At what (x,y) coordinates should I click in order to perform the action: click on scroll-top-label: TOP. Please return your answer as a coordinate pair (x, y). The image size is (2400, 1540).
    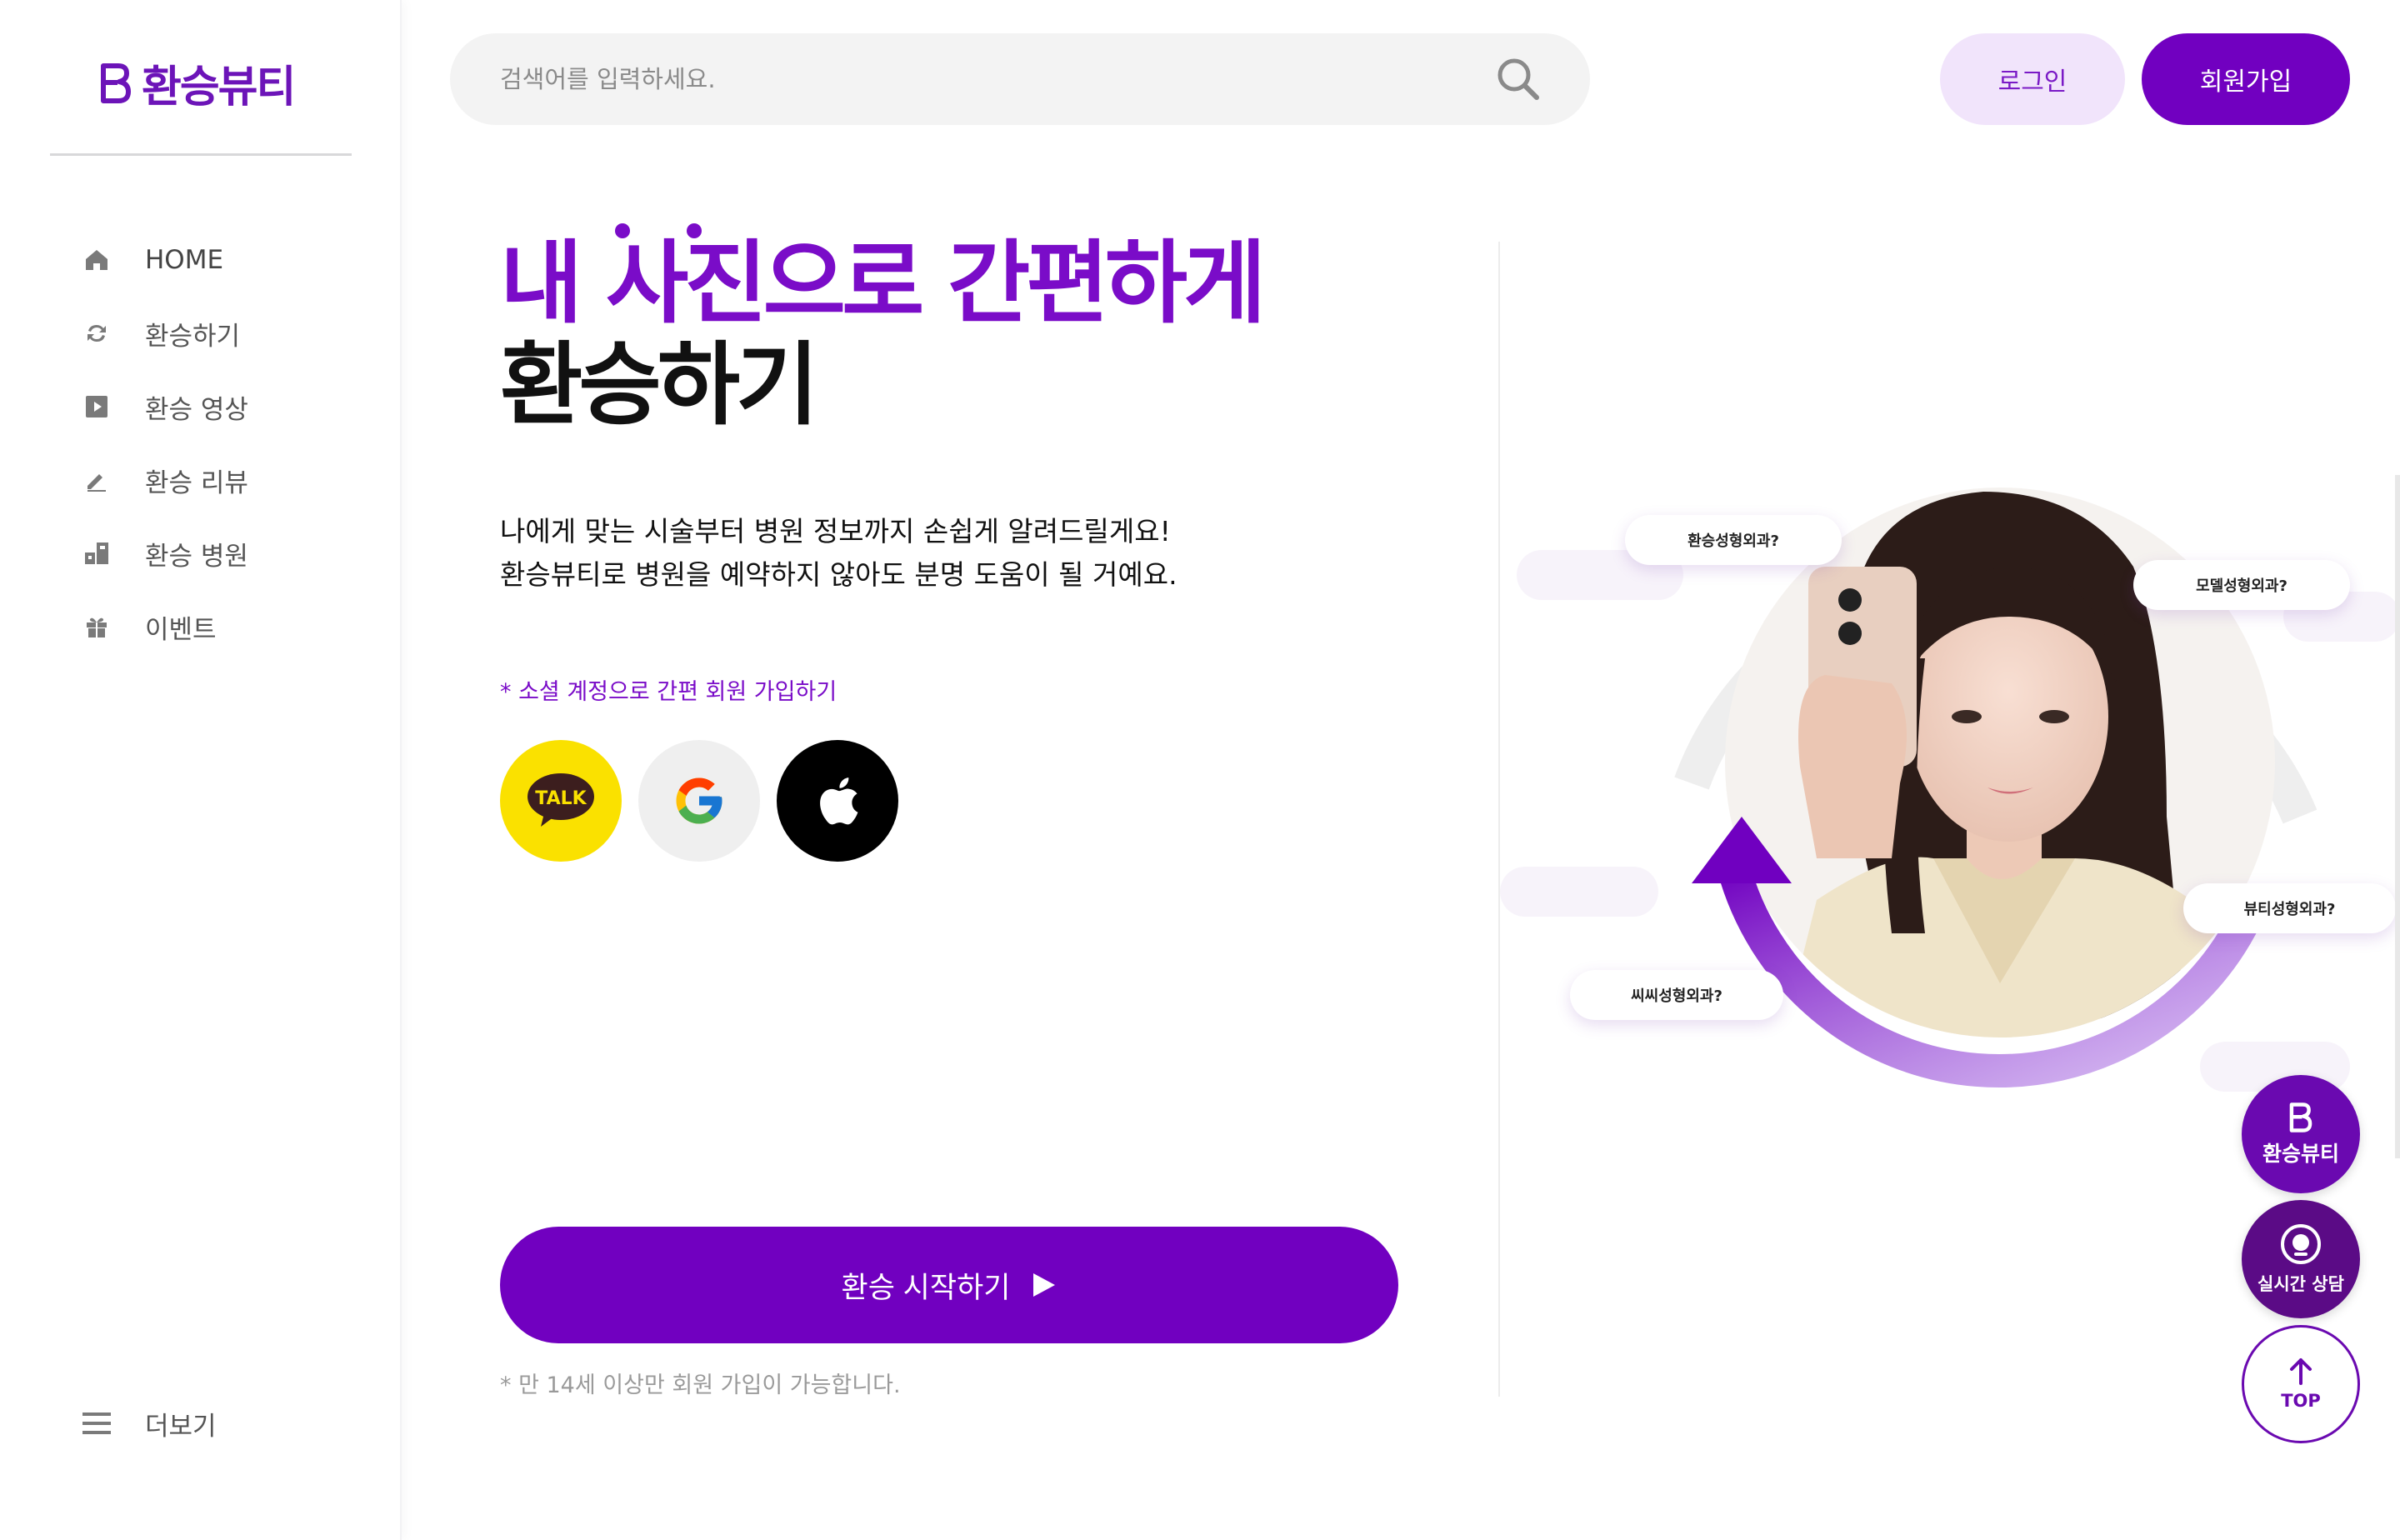
    Looking at the image, I should click on (2301, 1401).